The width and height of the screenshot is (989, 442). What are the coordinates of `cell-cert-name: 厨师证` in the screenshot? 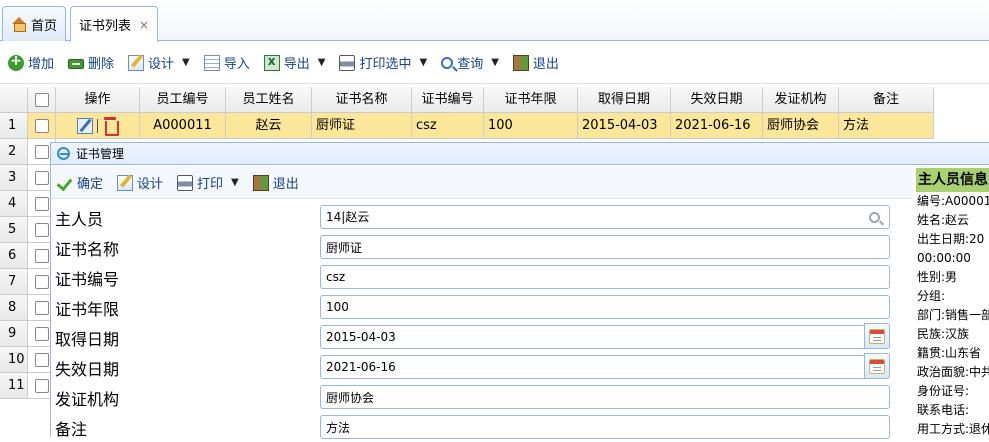 It's located at (362, 126).